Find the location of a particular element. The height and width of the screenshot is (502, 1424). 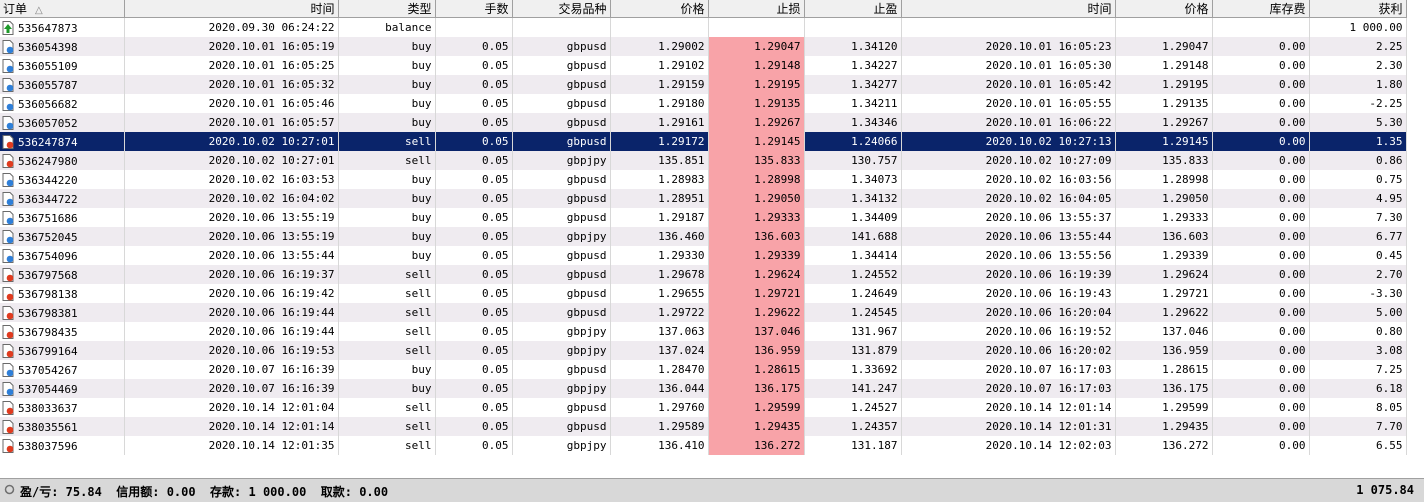

cell-stop-loss: 136.272 is located at coordinates (756, 445).